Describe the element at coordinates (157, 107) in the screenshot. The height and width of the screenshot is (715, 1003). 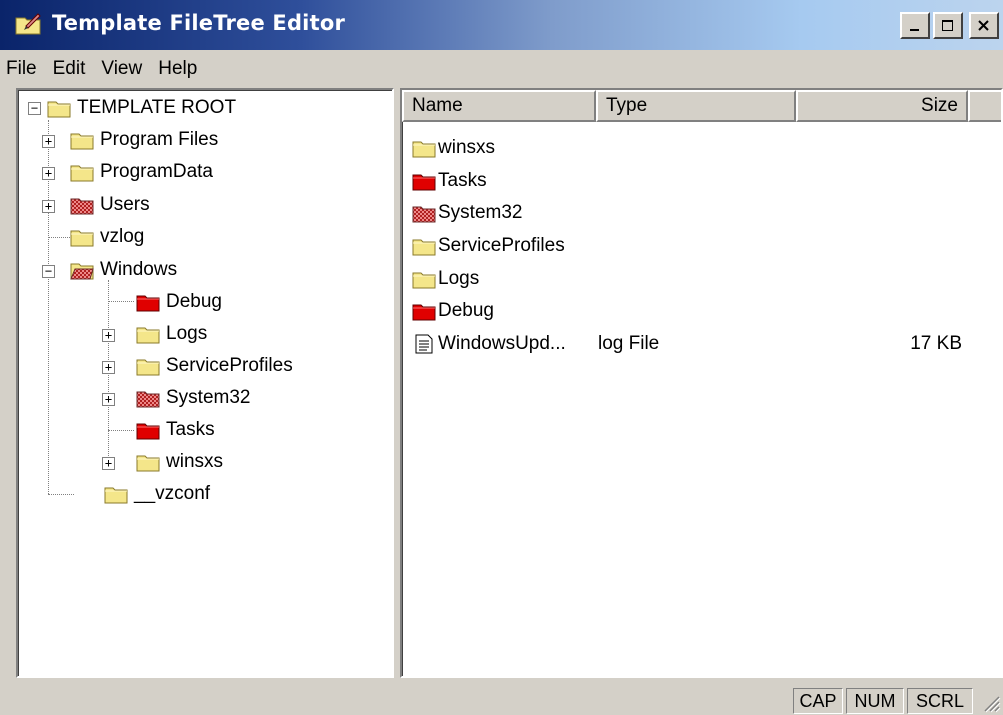
I see `tree-item-label: TEMPLATE ROOT` at that location.